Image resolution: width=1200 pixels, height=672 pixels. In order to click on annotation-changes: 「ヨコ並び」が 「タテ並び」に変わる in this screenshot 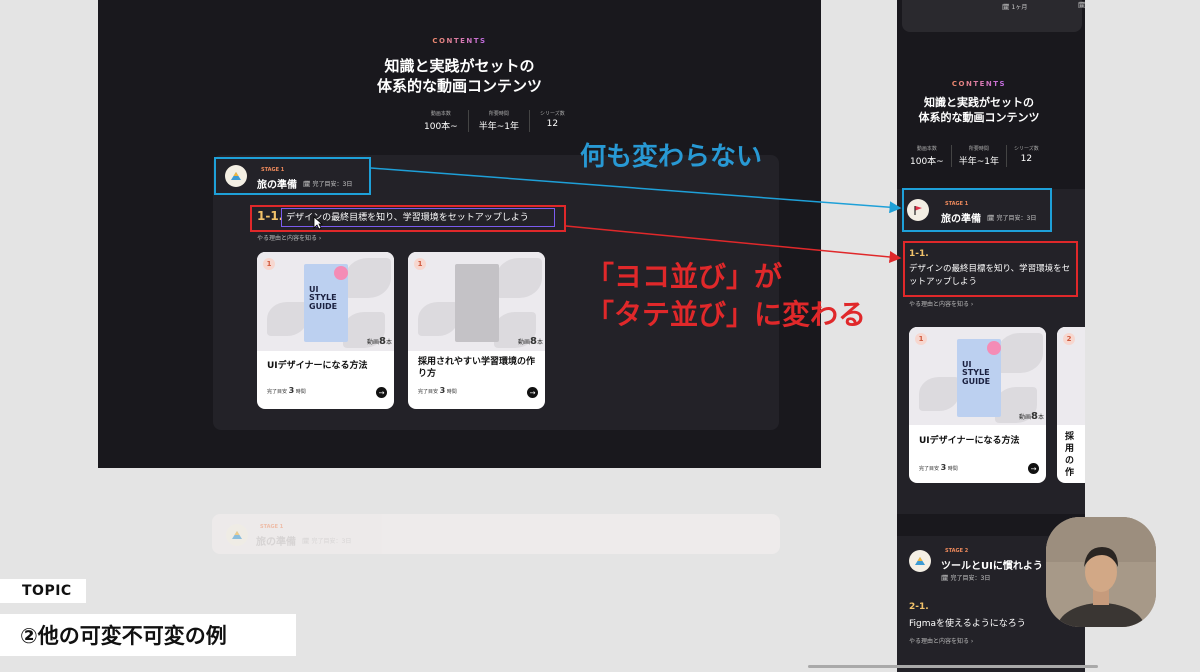, I will do `click(726, 295)`.